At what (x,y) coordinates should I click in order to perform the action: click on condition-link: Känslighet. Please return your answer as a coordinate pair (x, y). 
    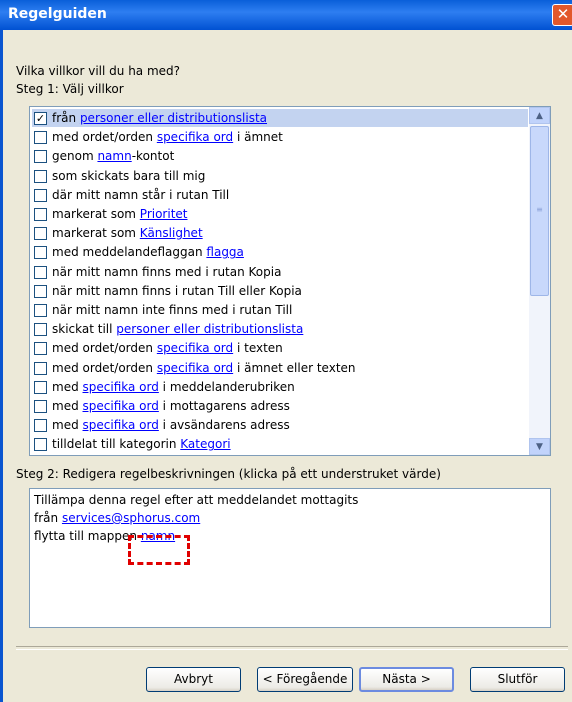
    Looking at the image, I should click on (171, 233).